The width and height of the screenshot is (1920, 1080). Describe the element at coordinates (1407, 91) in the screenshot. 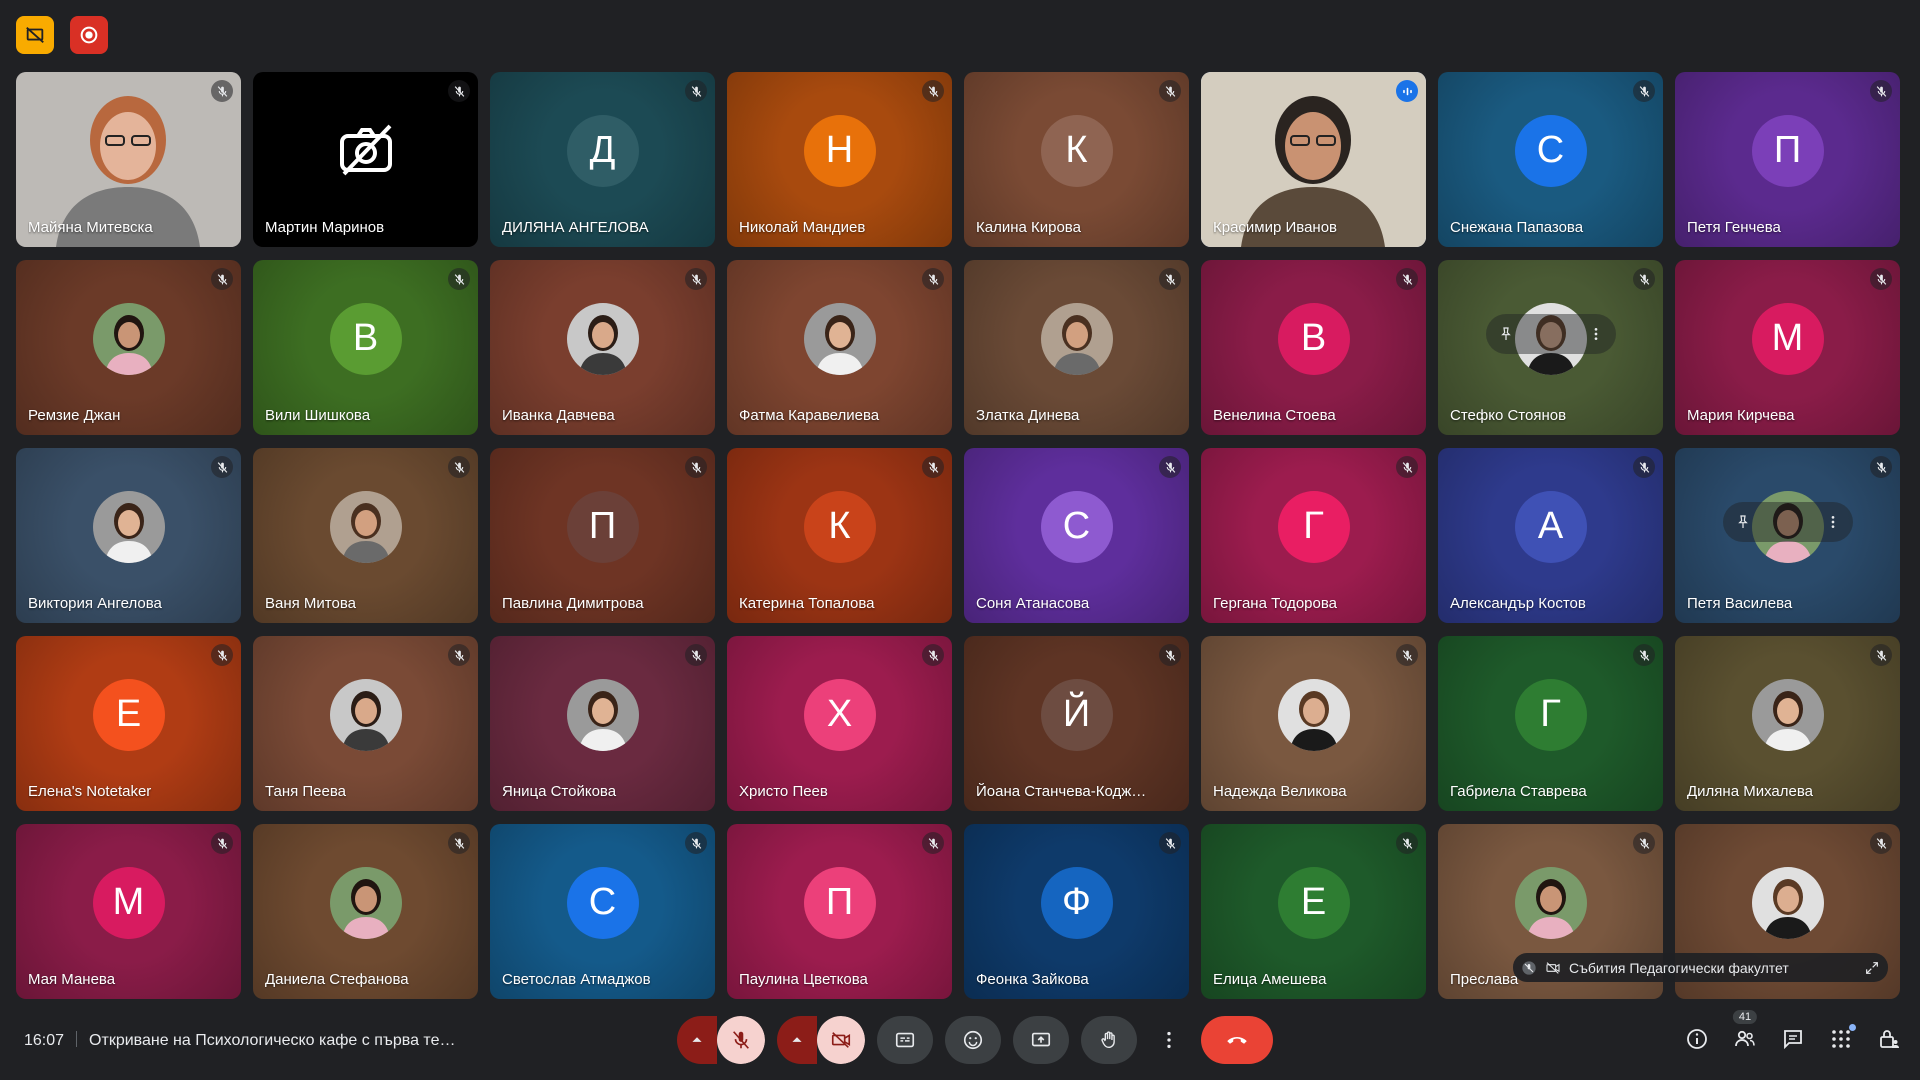

I see `speaking-indicator` at that location.